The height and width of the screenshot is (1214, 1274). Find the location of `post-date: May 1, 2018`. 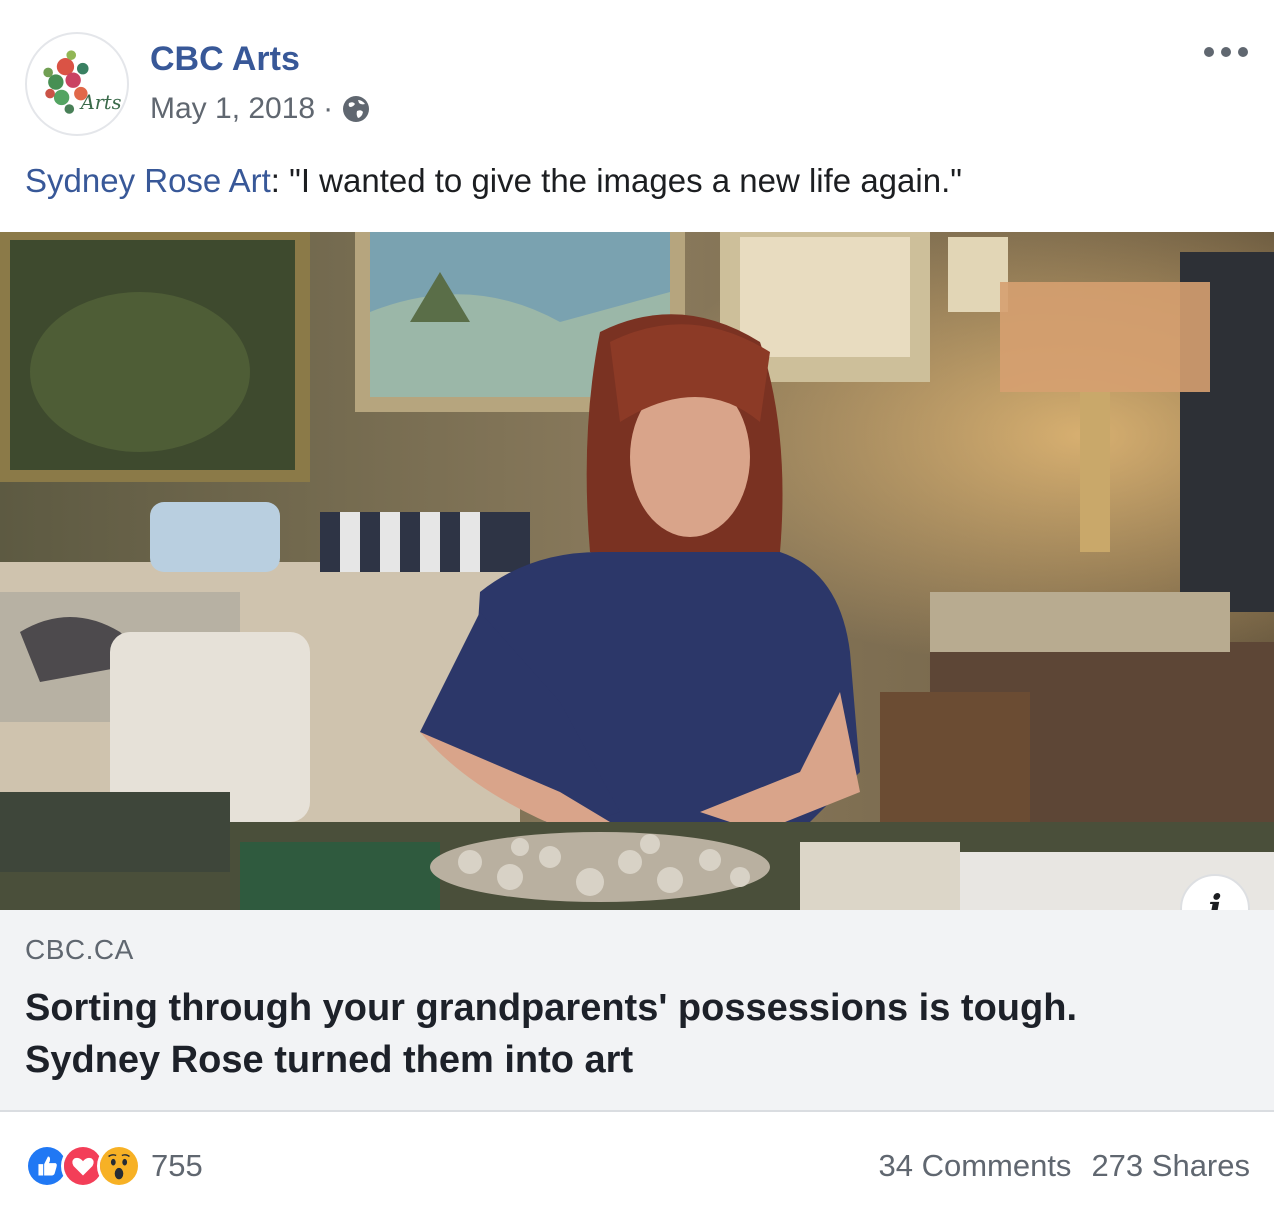

post-date: May 1, 2018 is located at coordinates (232, 109).